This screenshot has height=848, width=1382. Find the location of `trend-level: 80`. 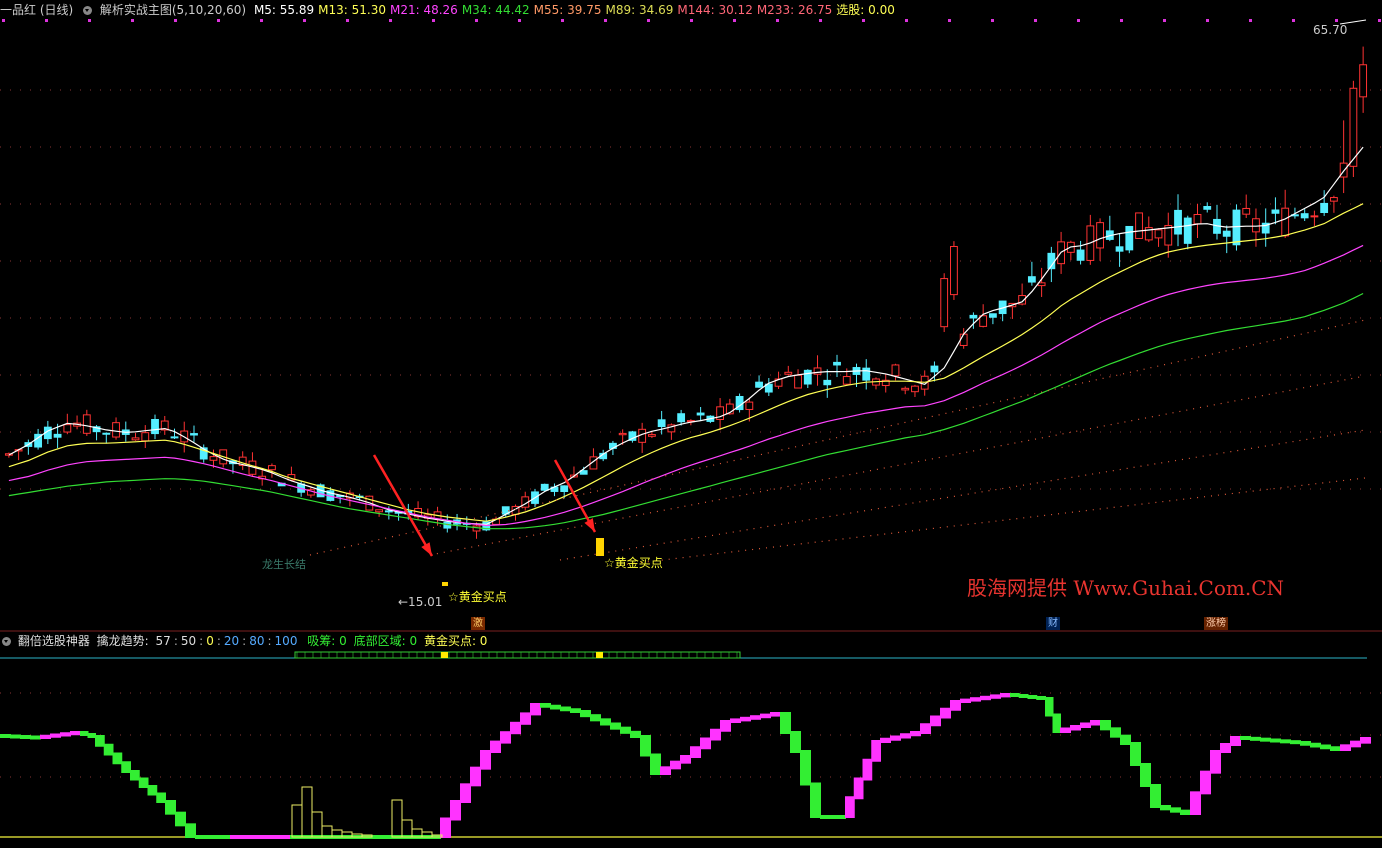

trend-level: 80 is located at coordinates (257, 641).